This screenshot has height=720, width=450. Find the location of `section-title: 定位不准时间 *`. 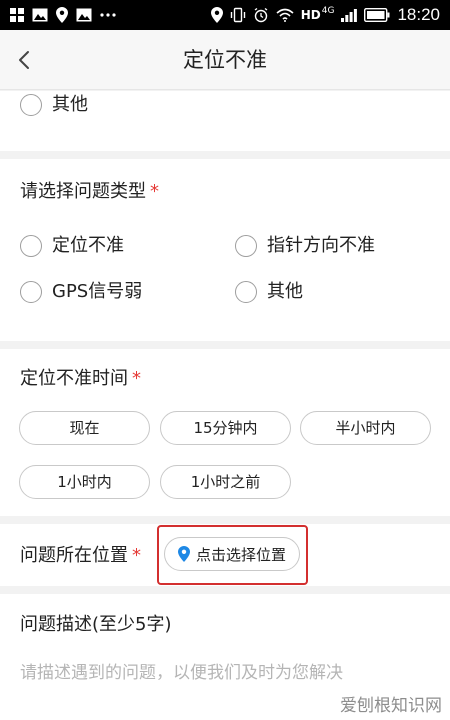

section-title: 定位不准时间 * is located at coordinates (80, 379).